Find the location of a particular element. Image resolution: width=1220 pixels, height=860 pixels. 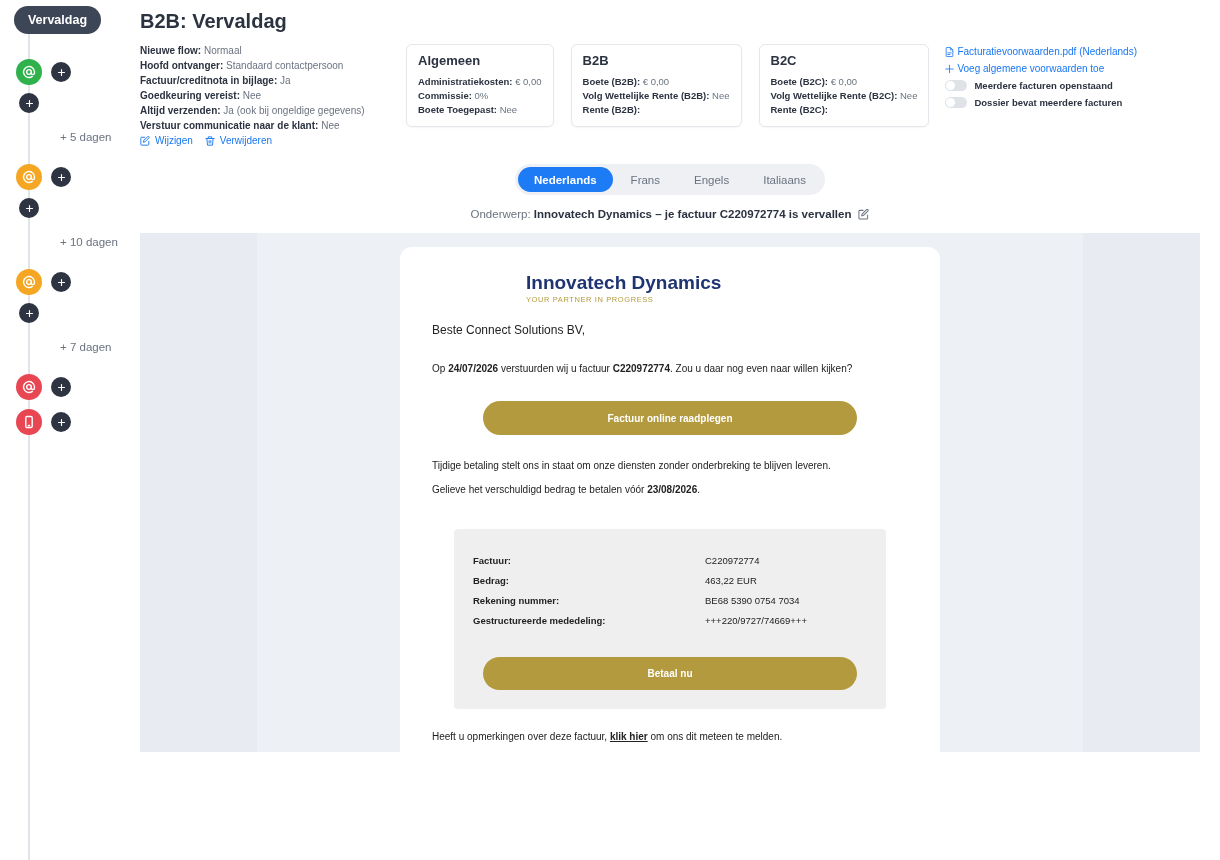

email-paragraph: Op 24/07/2026 verstuurden wij u factuur C220972774. Zou u daar nog even naar willen kijken? is located at coordinates (643, 369).